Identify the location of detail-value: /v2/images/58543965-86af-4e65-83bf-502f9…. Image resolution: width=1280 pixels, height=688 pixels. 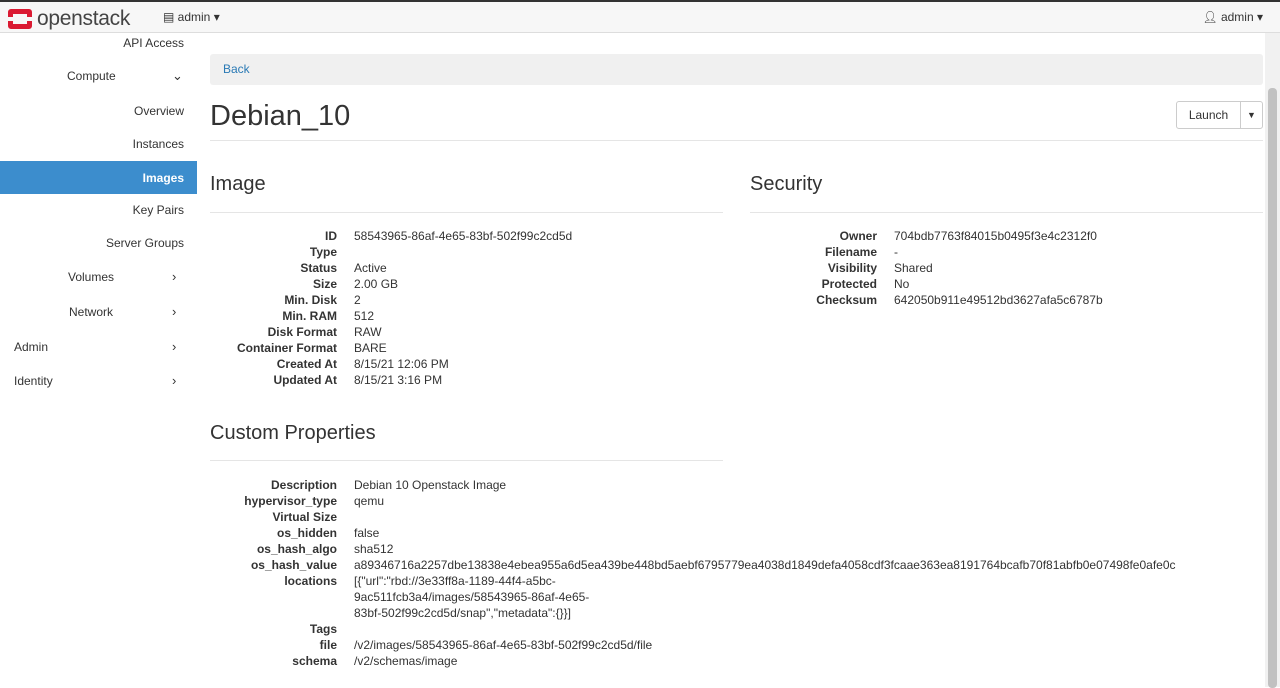
(503, 645).